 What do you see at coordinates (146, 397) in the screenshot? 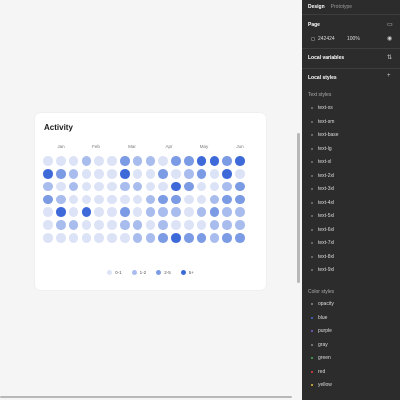
I see `scroll-thumb` at bounding box center [146, 397].